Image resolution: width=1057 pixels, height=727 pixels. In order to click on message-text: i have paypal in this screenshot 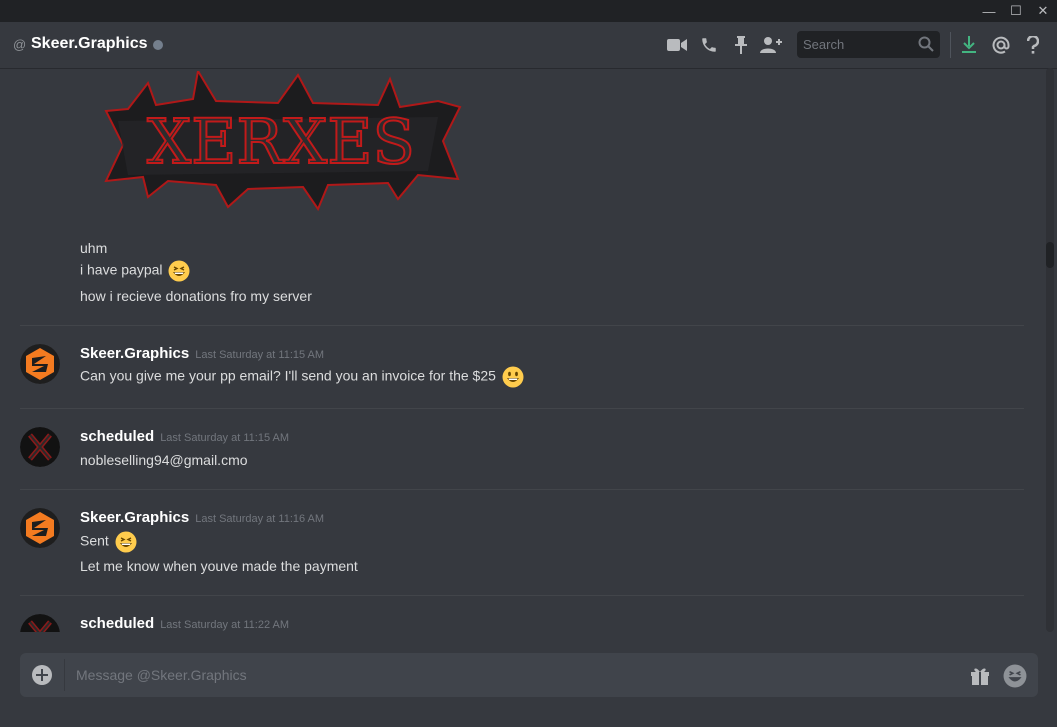, I will do `click(121, 269)`.